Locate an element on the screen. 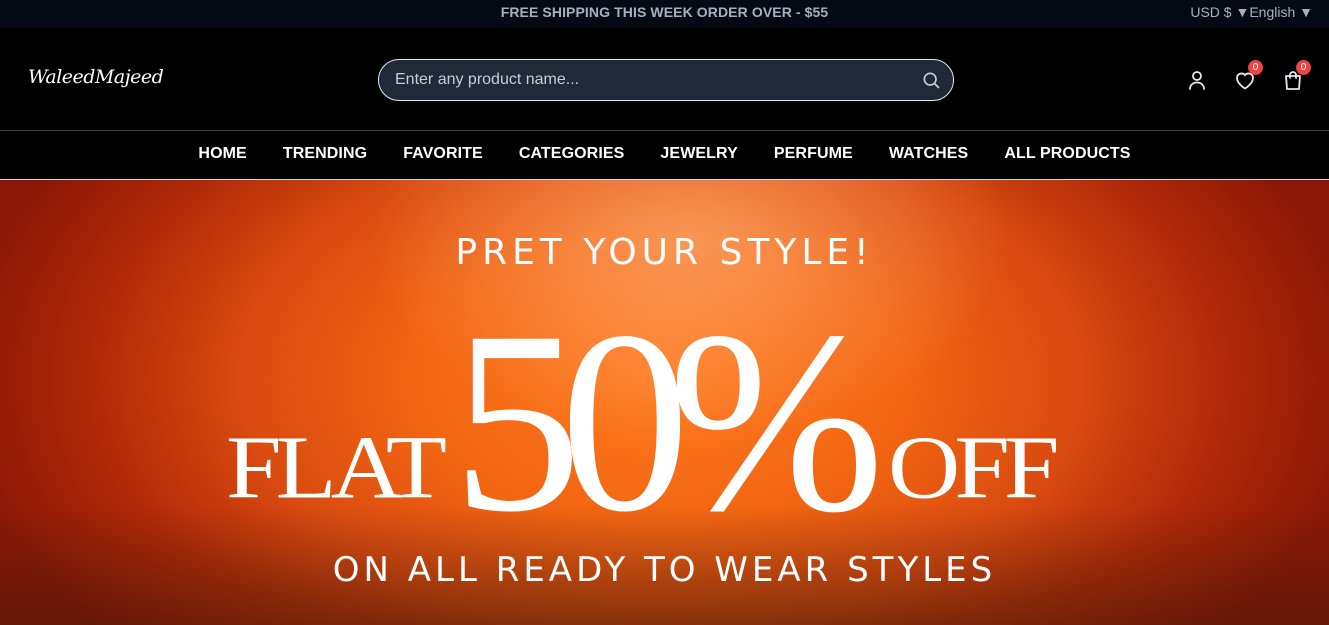 The height and width of the screenshot is (625, 1329). account-button is located at coordinates (1197, 80).